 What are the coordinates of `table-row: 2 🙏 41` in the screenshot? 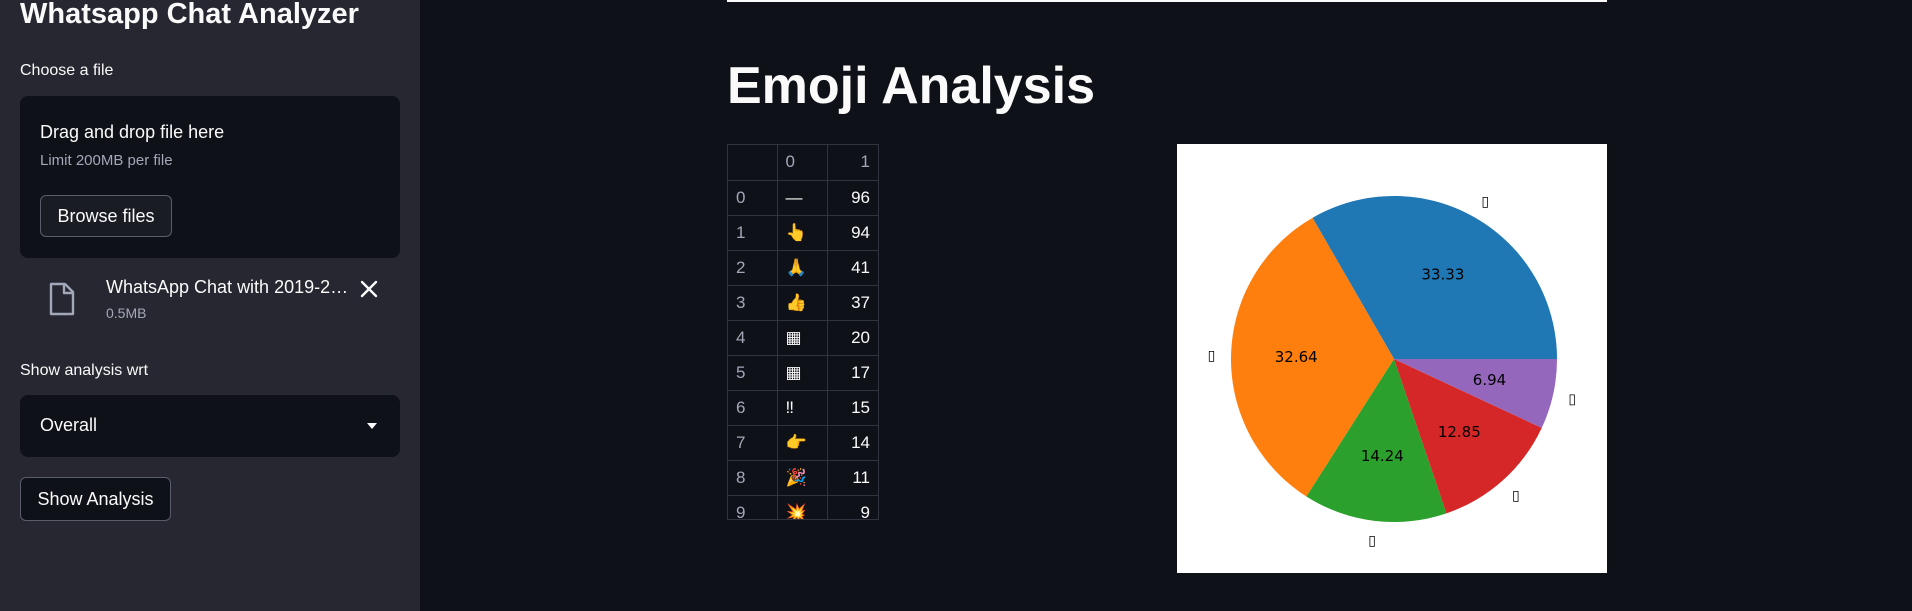 It's located at (803, 268).